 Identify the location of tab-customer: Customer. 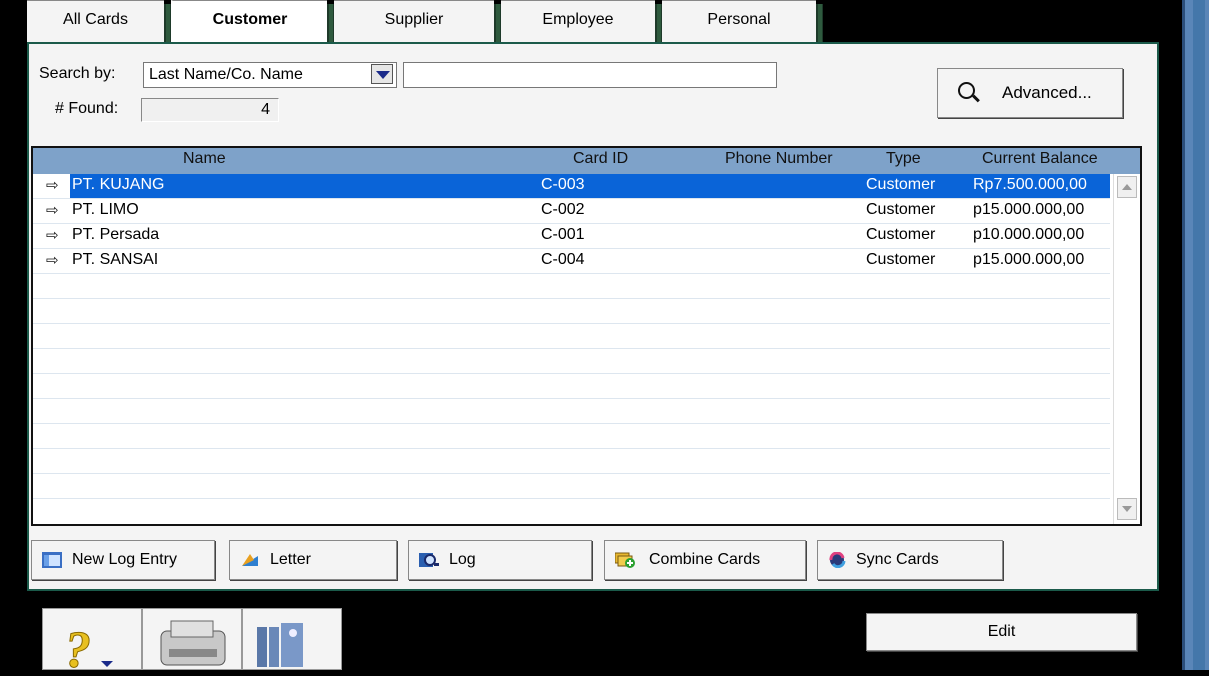
(249, 22).